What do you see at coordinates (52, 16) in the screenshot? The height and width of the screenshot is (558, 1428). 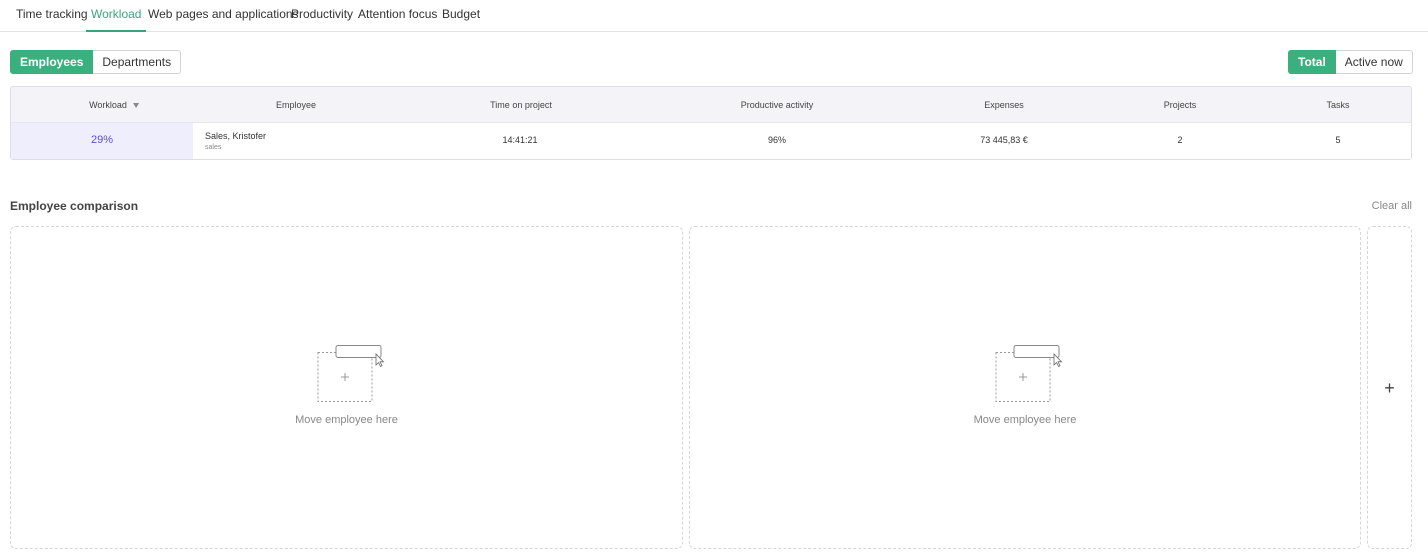 I see `tab-time-tracking: Time tracking` at bounding box center [52, 16].